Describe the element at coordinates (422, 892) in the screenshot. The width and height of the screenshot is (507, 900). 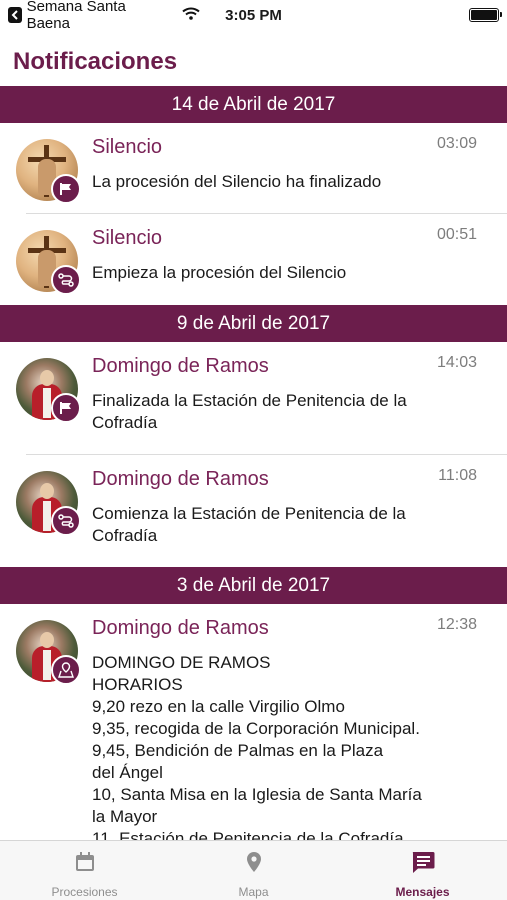
I see `tab-label: Mensajes` at that location.